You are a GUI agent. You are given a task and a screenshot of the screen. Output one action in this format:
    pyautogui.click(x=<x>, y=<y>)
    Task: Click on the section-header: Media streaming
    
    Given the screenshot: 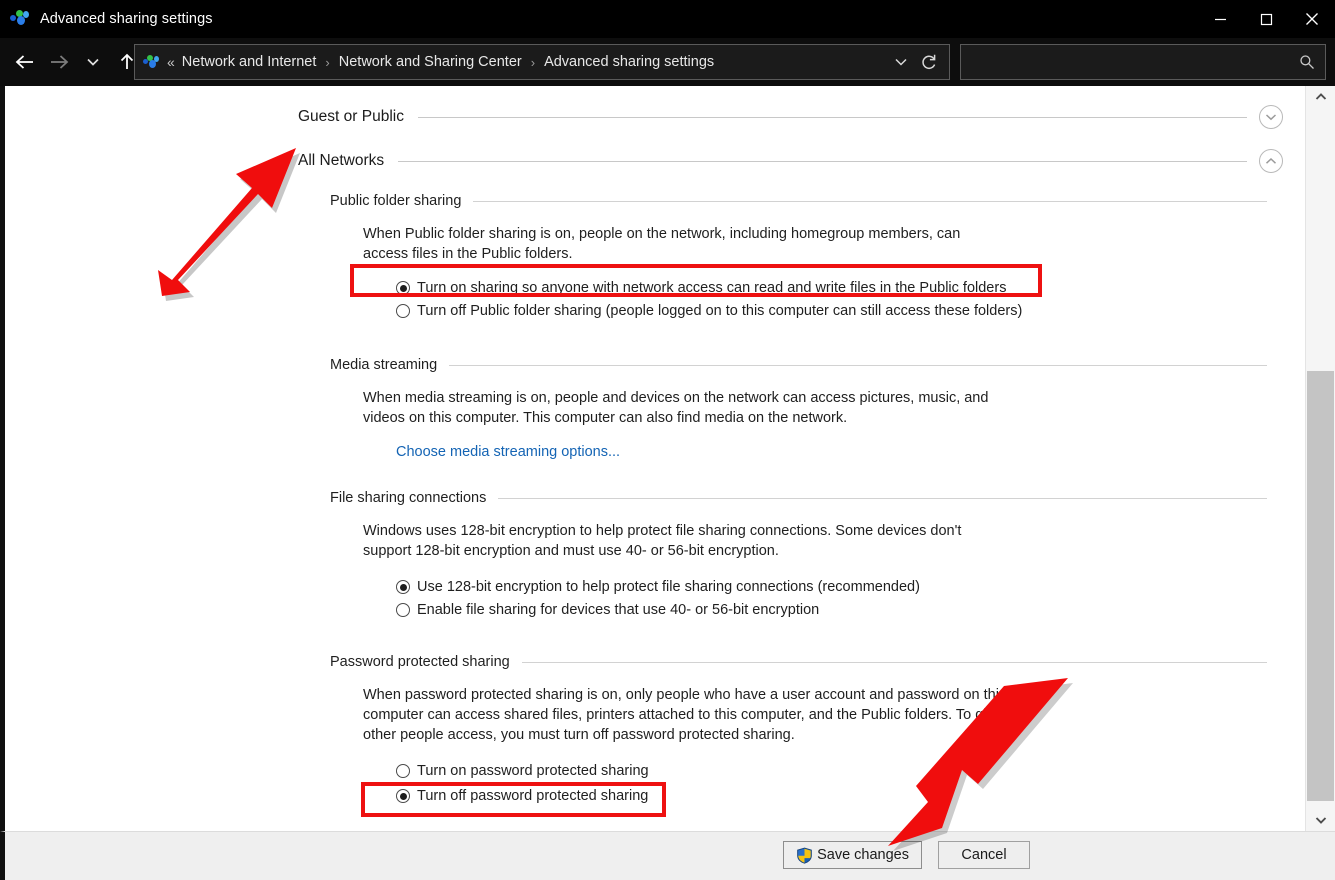 What is the action you would take?
    pyautogui.click(x=798, y=365)
    